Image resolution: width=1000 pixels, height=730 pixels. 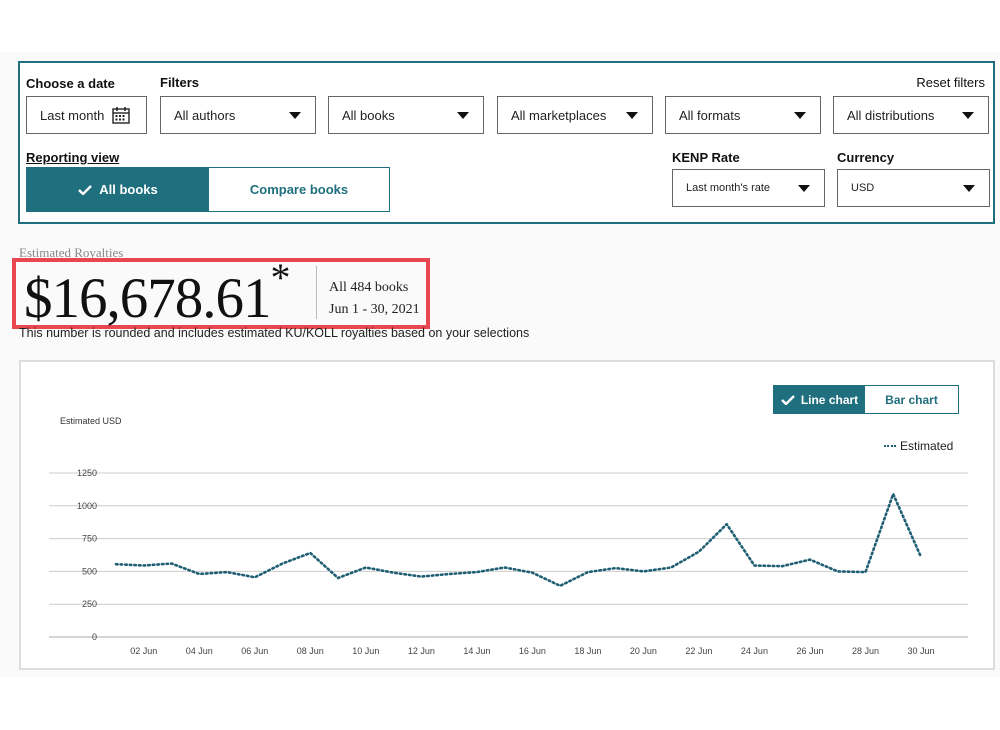 I want to click on currency-label: Currency, so click(x=866, y=157).